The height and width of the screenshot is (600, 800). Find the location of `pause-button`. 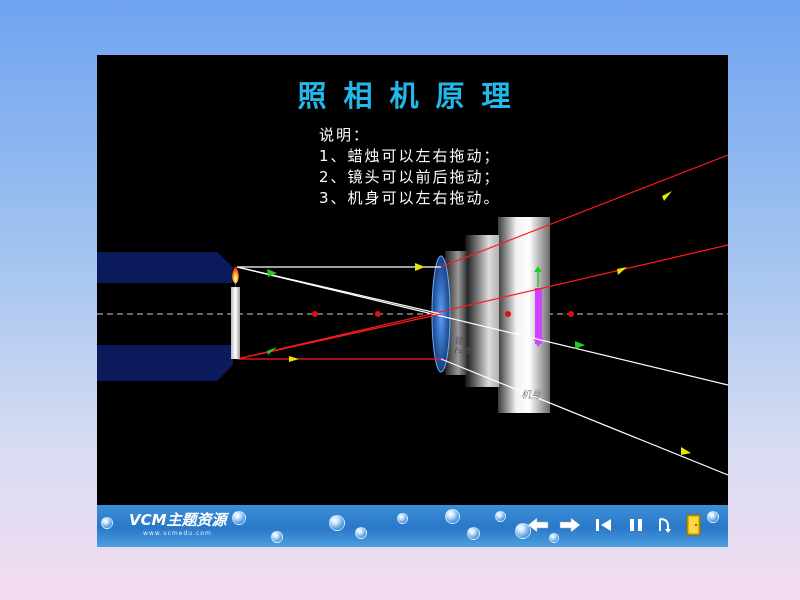

pause-button is located at coordinates (636, 525).